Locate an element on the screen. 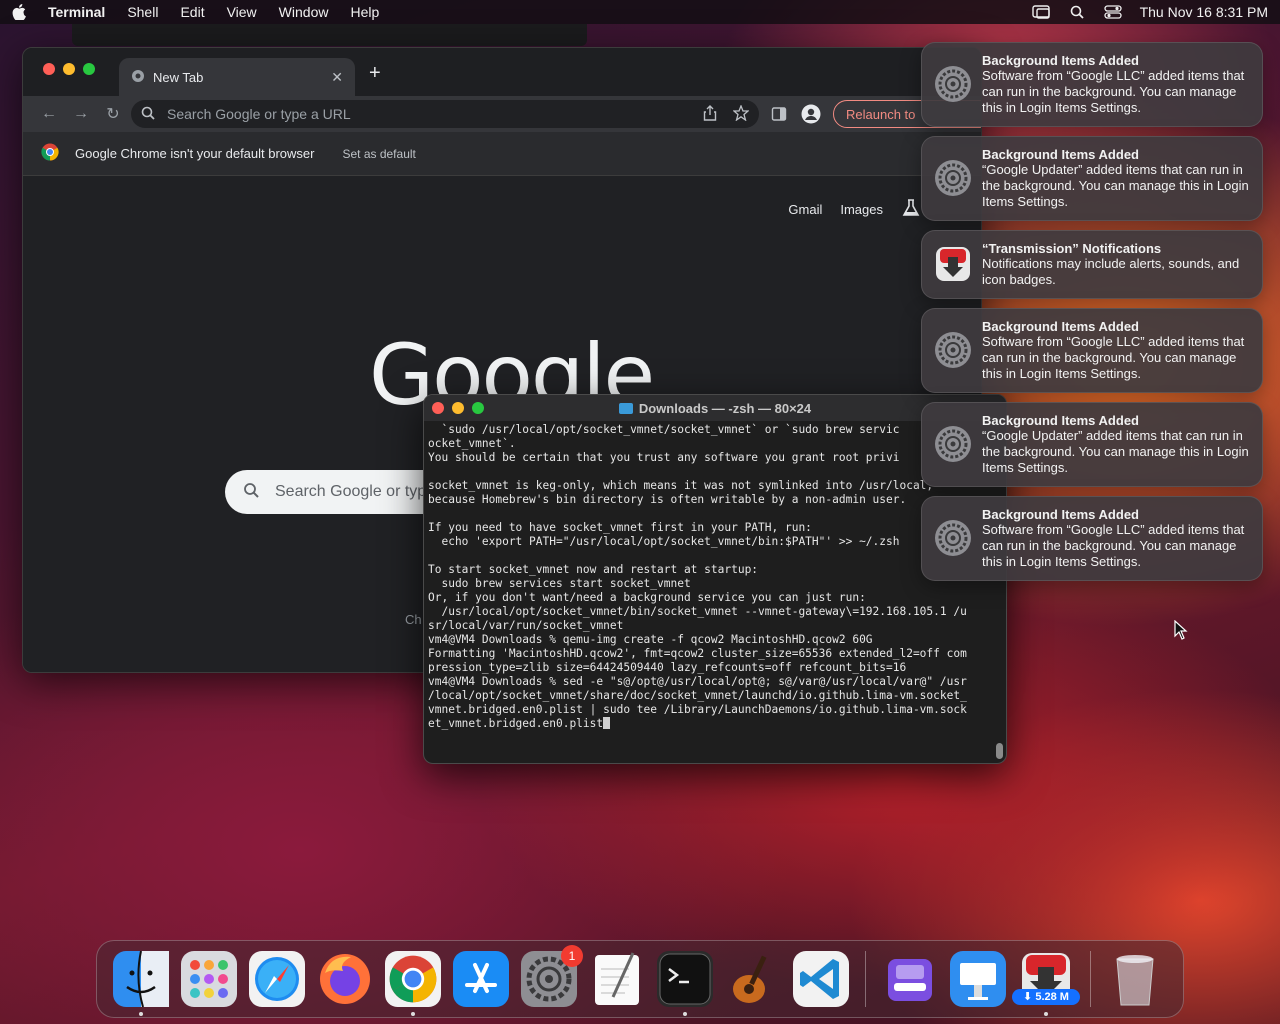  ntp-shortcut-label: Ch is located at coordinates (413, 619).